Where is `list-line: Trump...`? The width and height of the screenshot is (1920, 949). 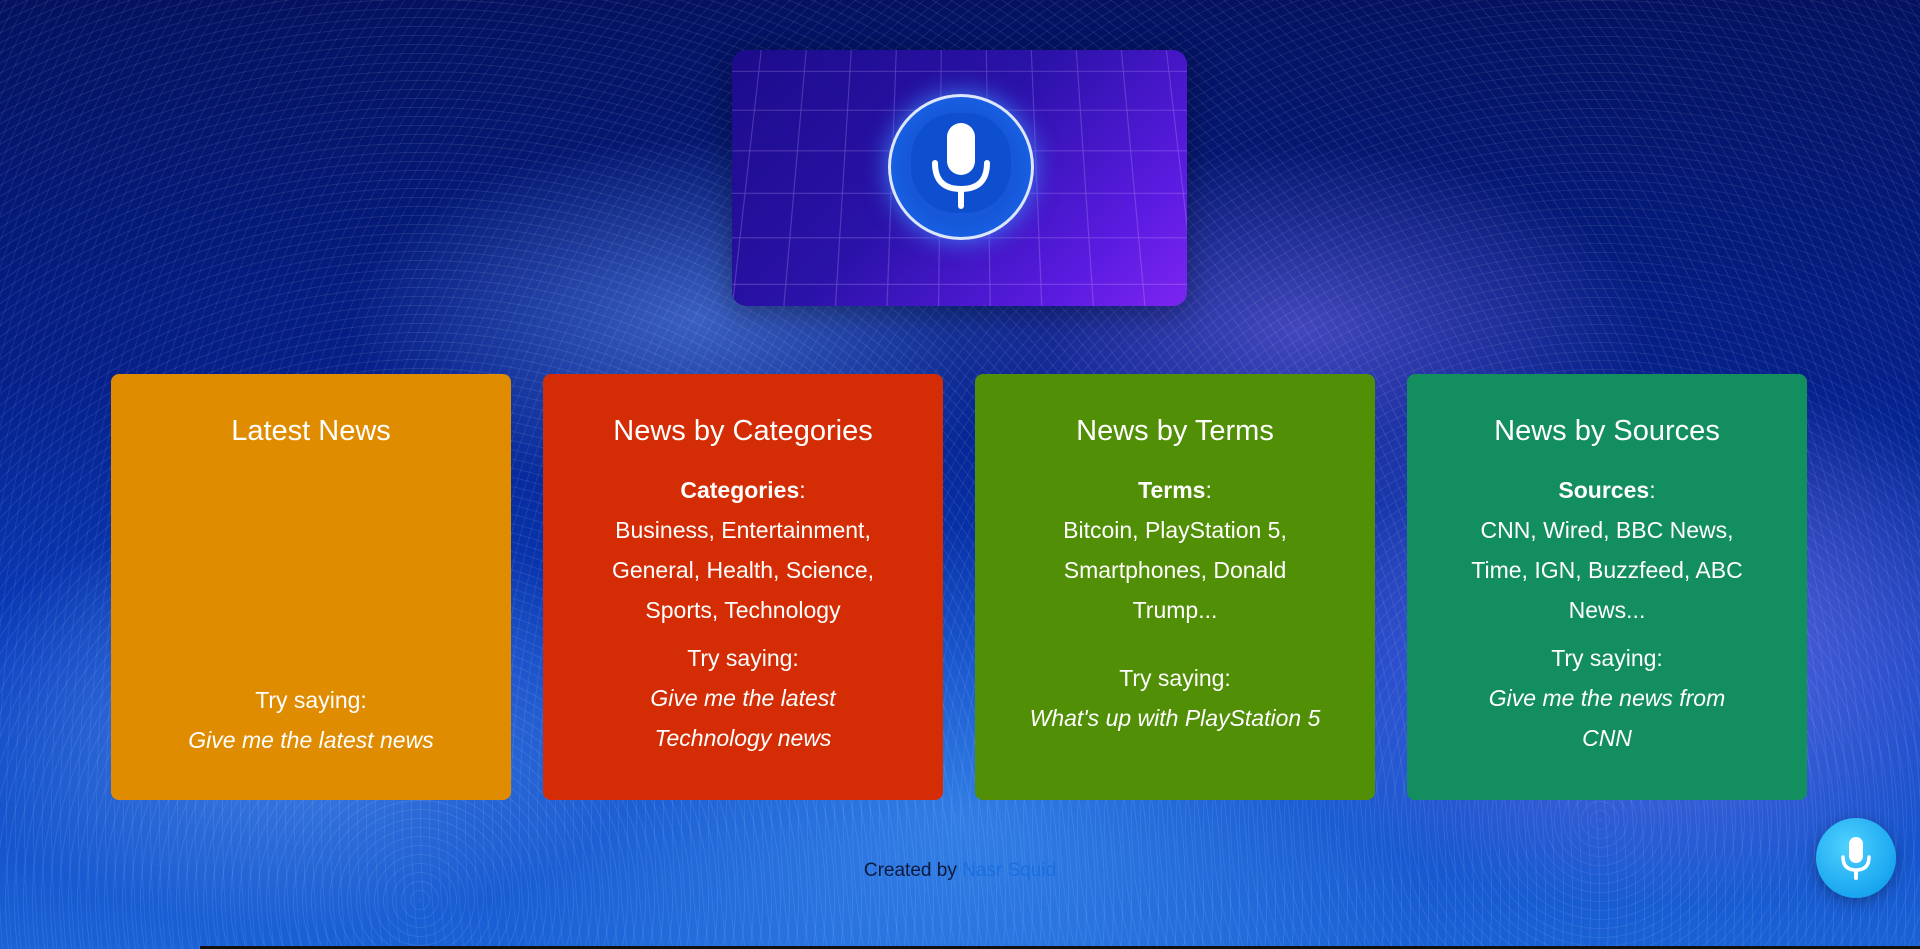 list-line: Trump... is located at coordinates (1175, 610).